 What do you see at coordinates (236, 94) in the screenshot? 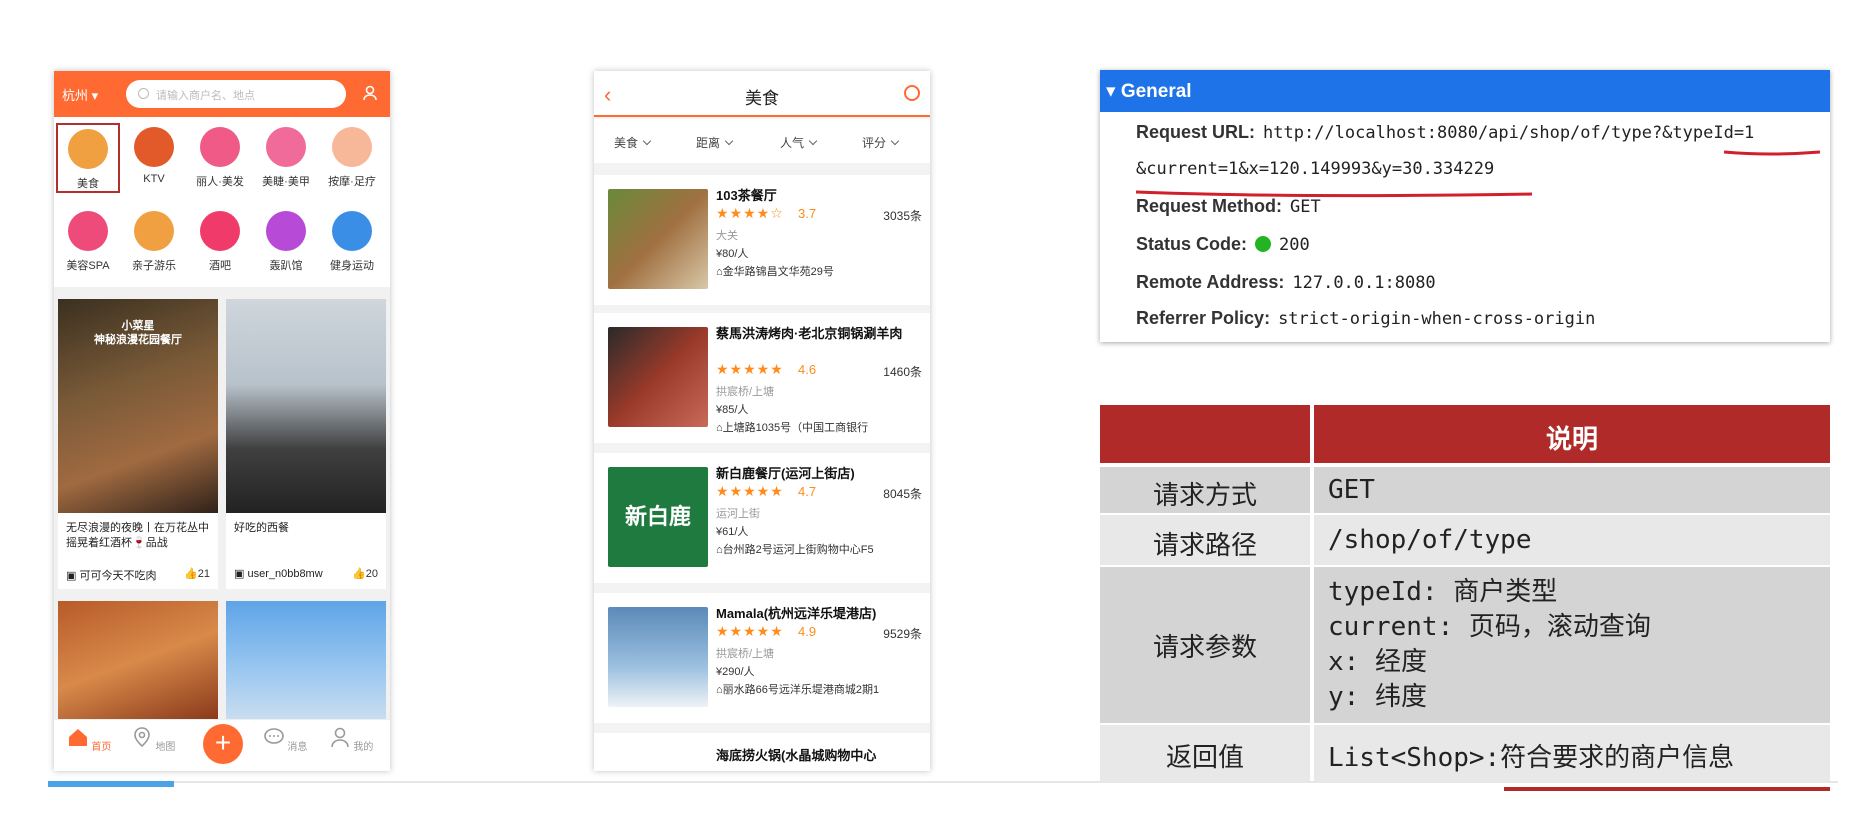
I see `search-input: 请输入商户名、地点` at bounding box center [236, 94].